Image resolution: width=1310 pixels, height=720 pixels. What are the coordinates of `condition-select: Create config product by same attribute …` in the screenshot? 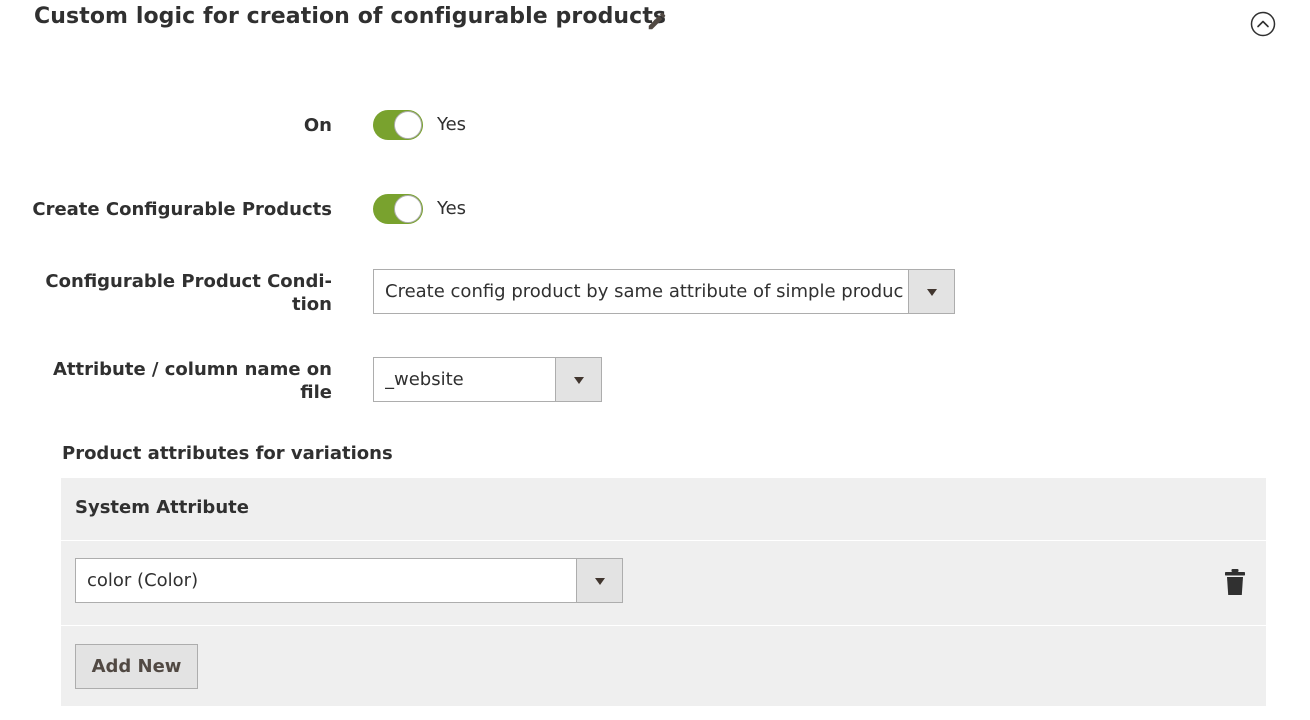 It's located at (664, 291).